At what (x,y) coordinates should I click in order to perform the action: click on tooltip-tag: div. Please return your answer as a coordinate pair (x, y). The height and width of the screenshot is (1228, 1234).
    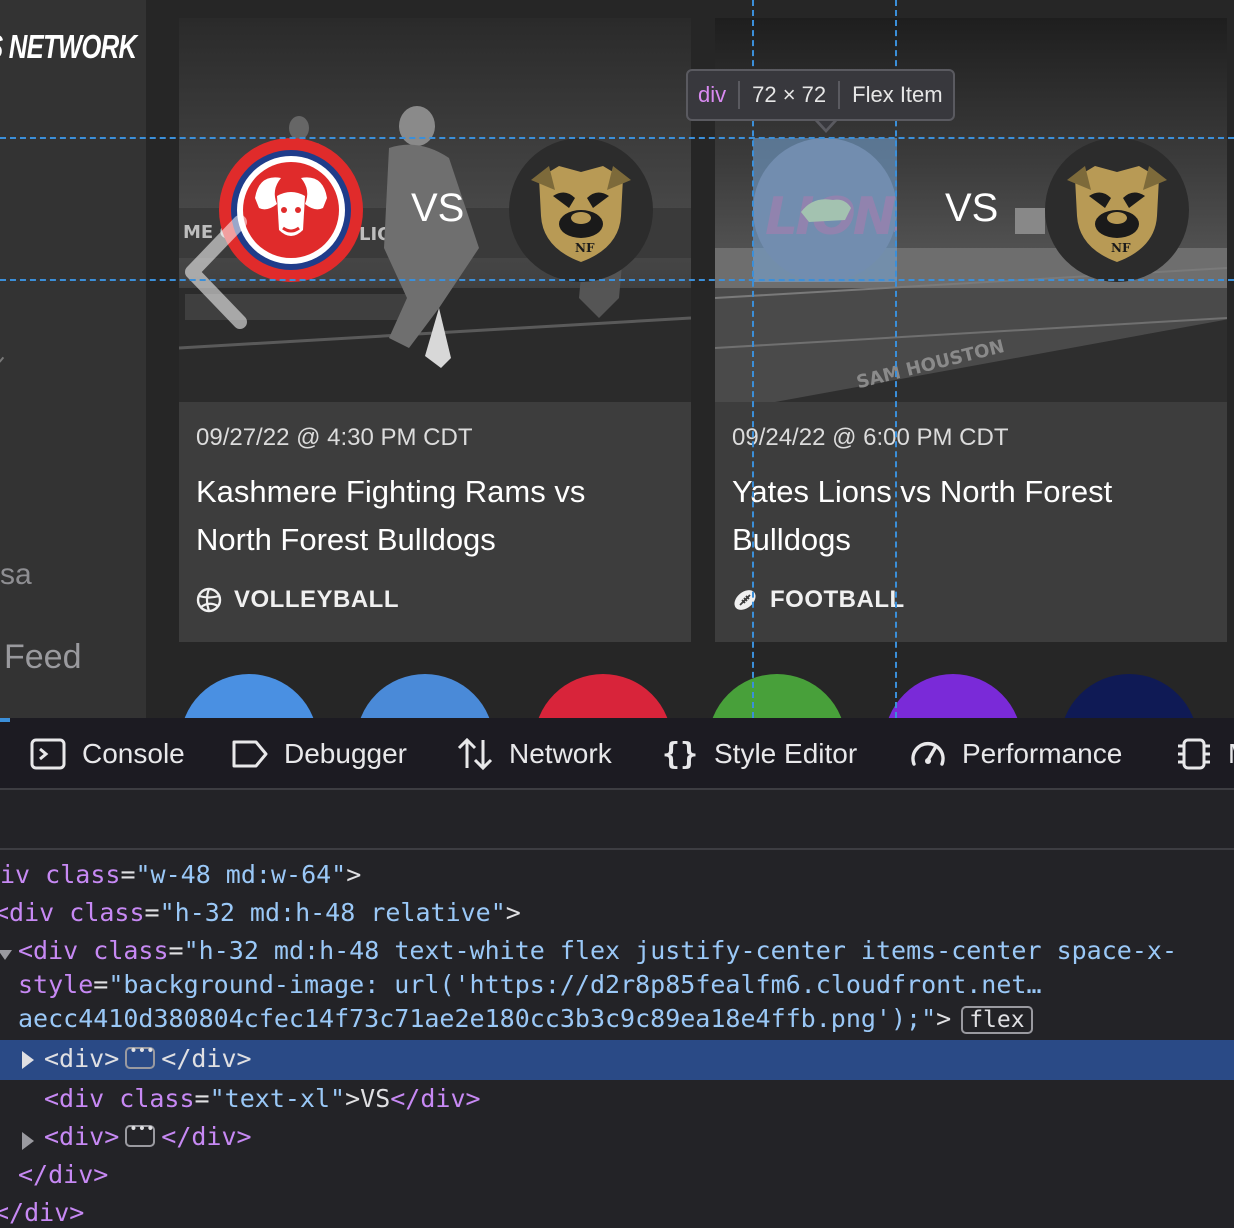
    Looking at the image, I should click on (712, 94).